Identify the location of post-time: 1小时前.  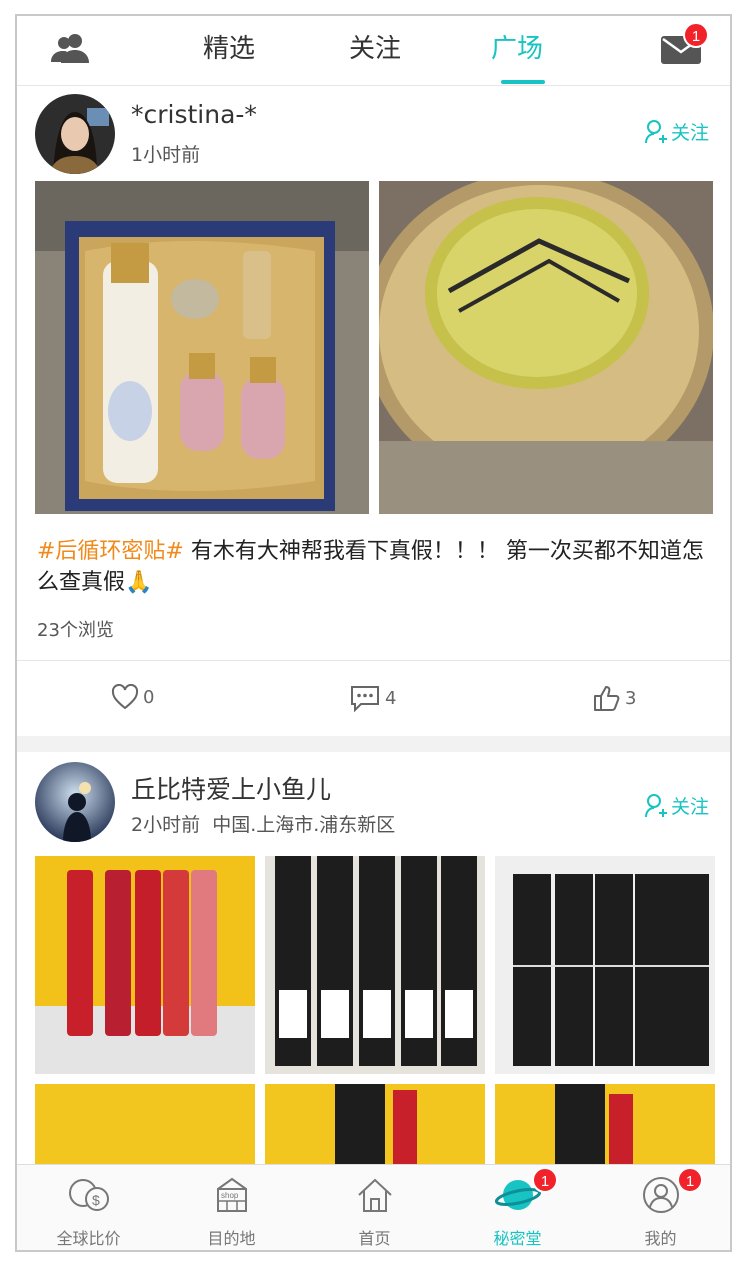
(166, 155).